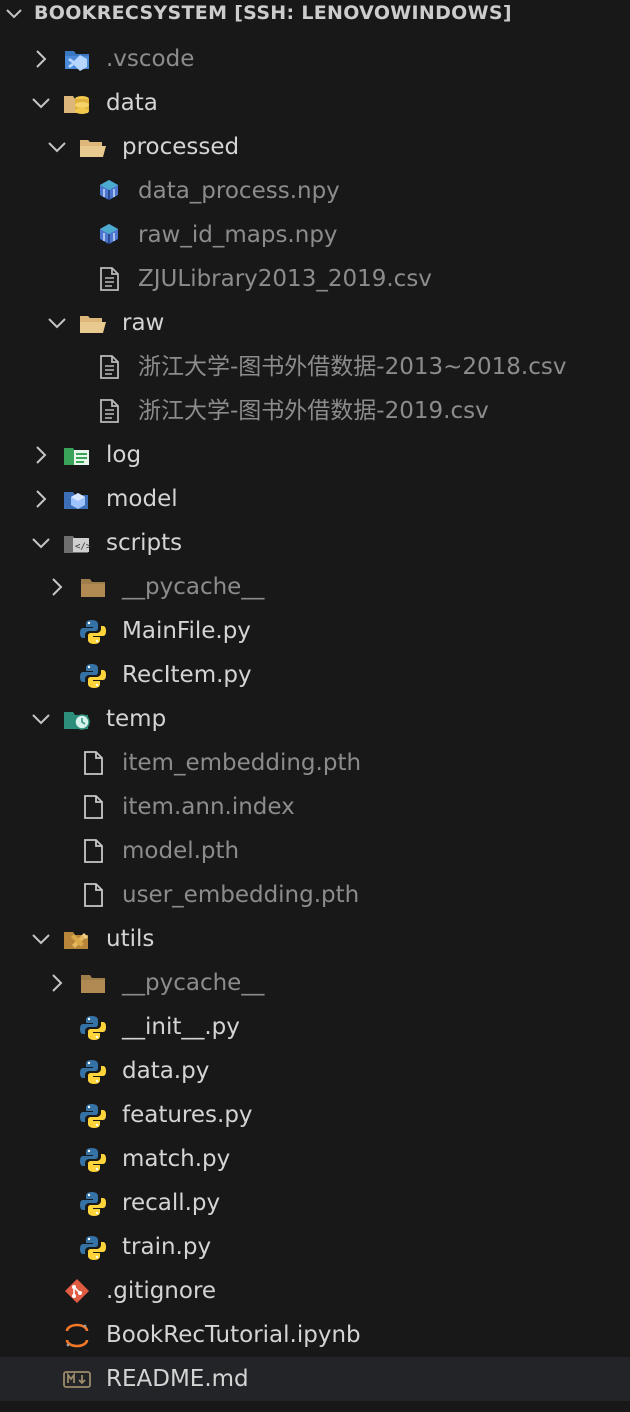  What do you see at coordinates (315, 807) in the screenshot?
I see `file-row-item-ann-index: item.ann.index` at bounding box center [315, 807].